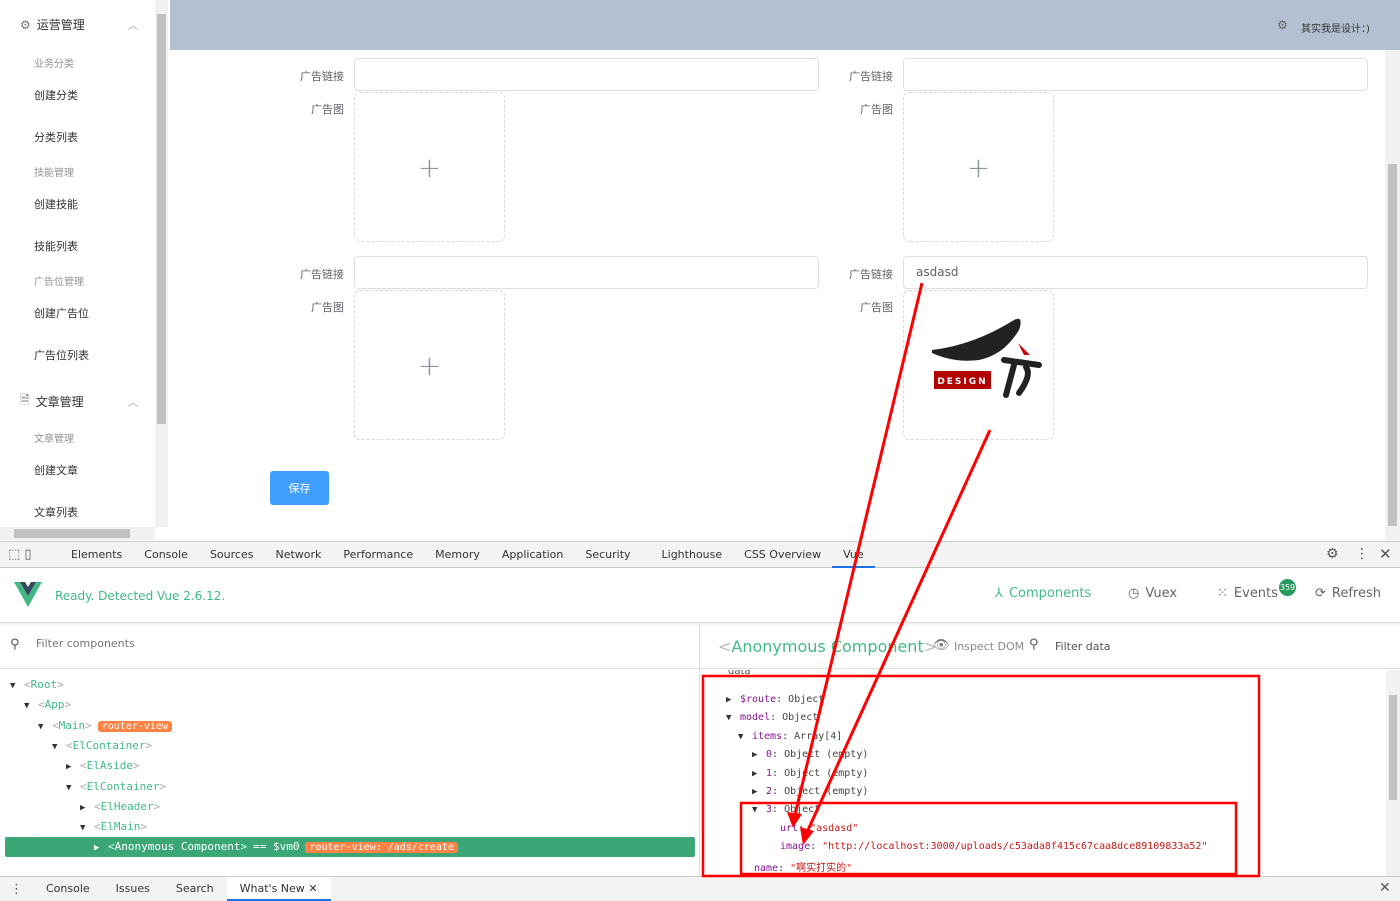  What do you see at coordinates (133, 26) in the screenshot?
I see `chevron-up-icon: ︿` at bounding box center [133, 26].